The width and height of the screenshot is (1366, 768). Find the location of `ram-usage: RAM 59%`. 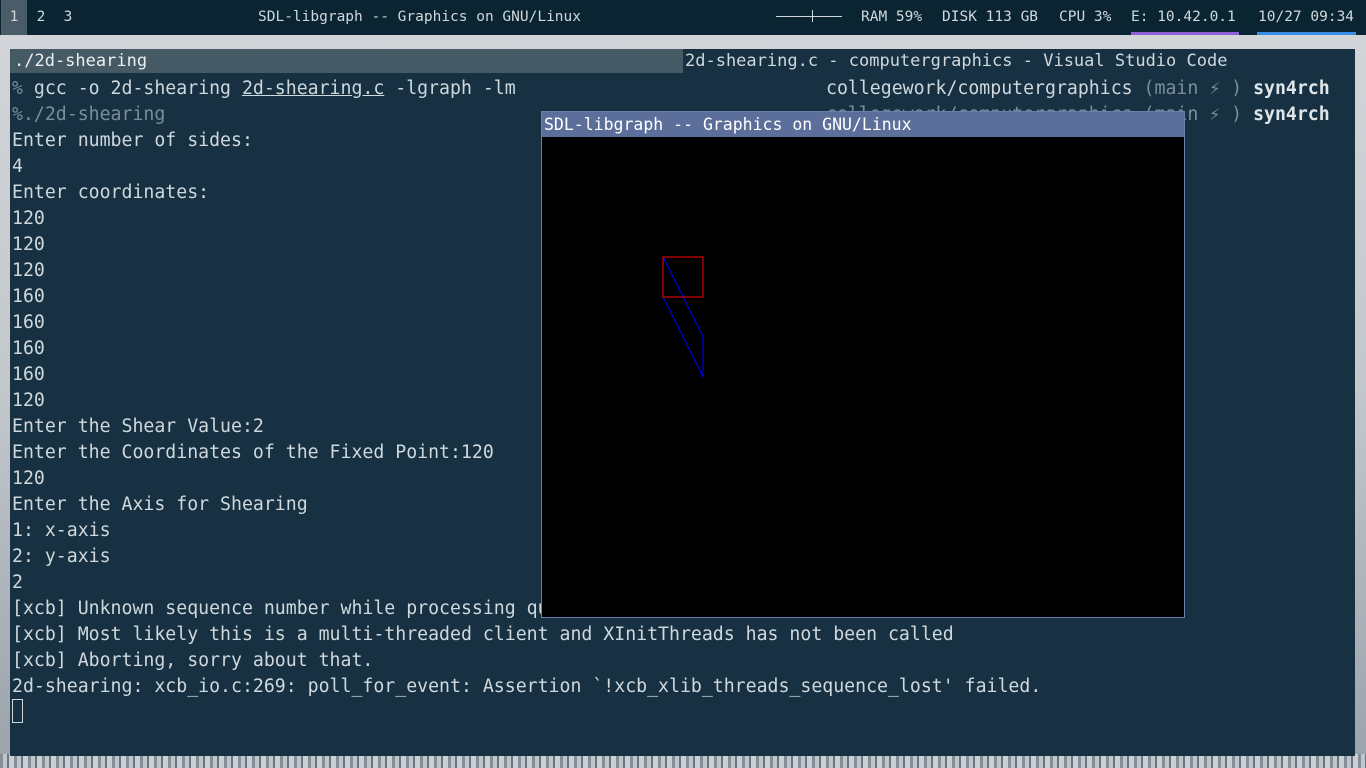

ram-usage: RAM 59% is located at coordinates (892, 17).